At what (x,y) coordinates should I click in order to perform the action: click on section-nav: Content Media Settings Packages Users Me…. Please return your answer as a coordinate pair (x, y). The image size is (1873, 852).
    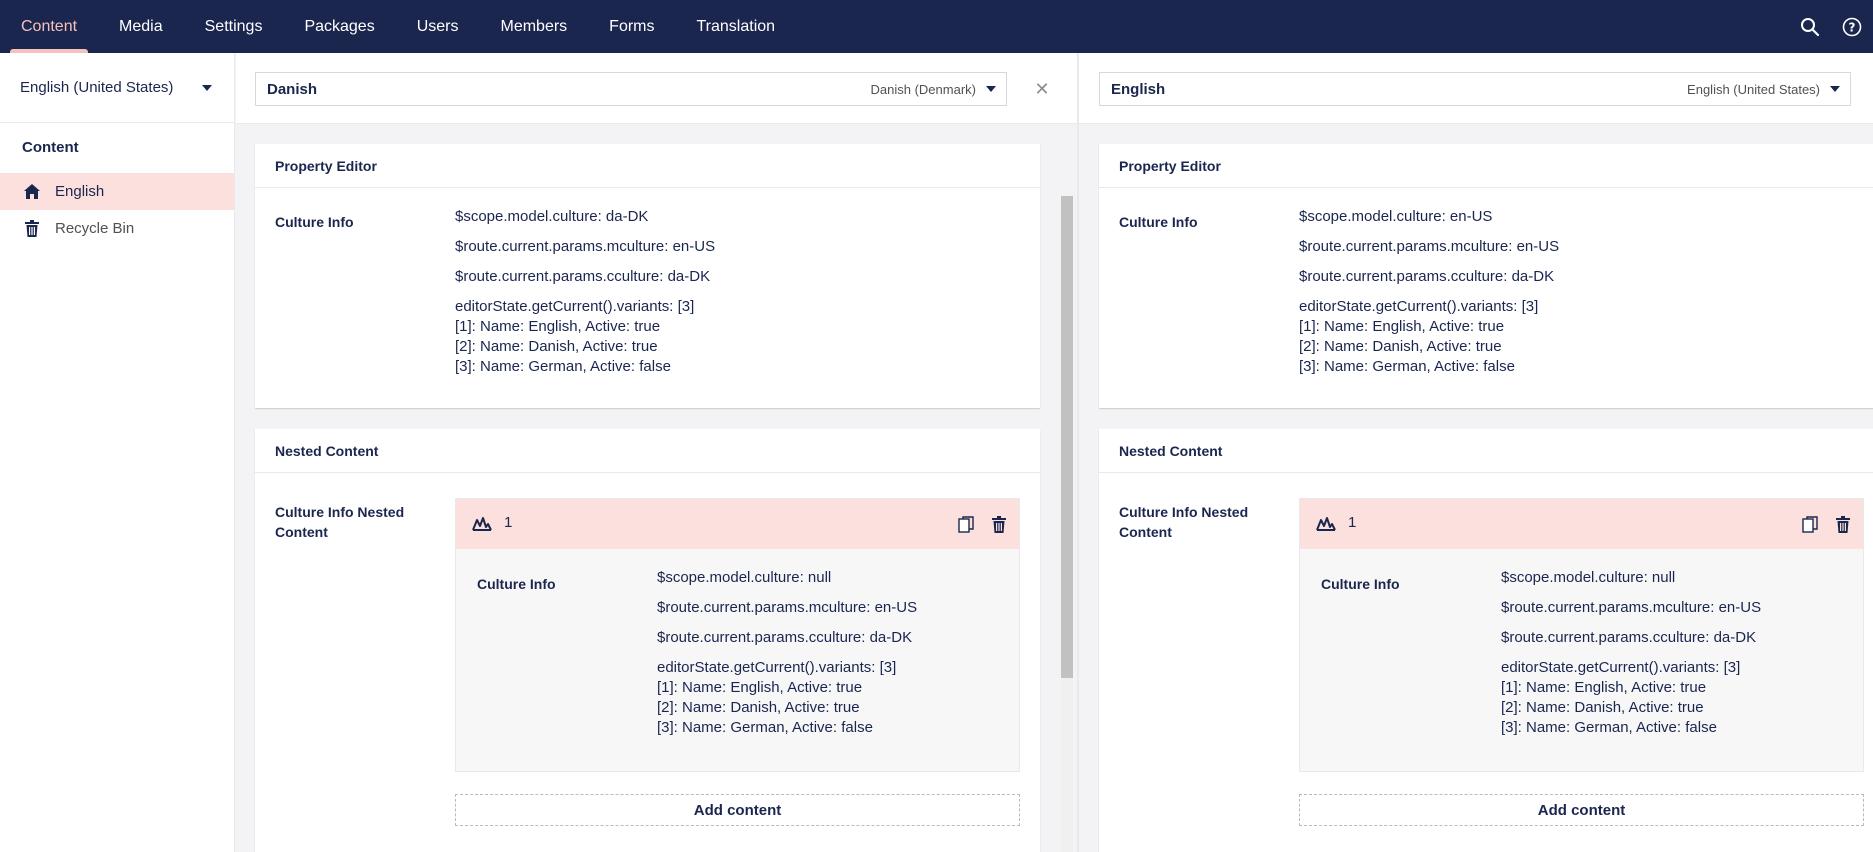
    Looking at the image, I should click on (398, 26).